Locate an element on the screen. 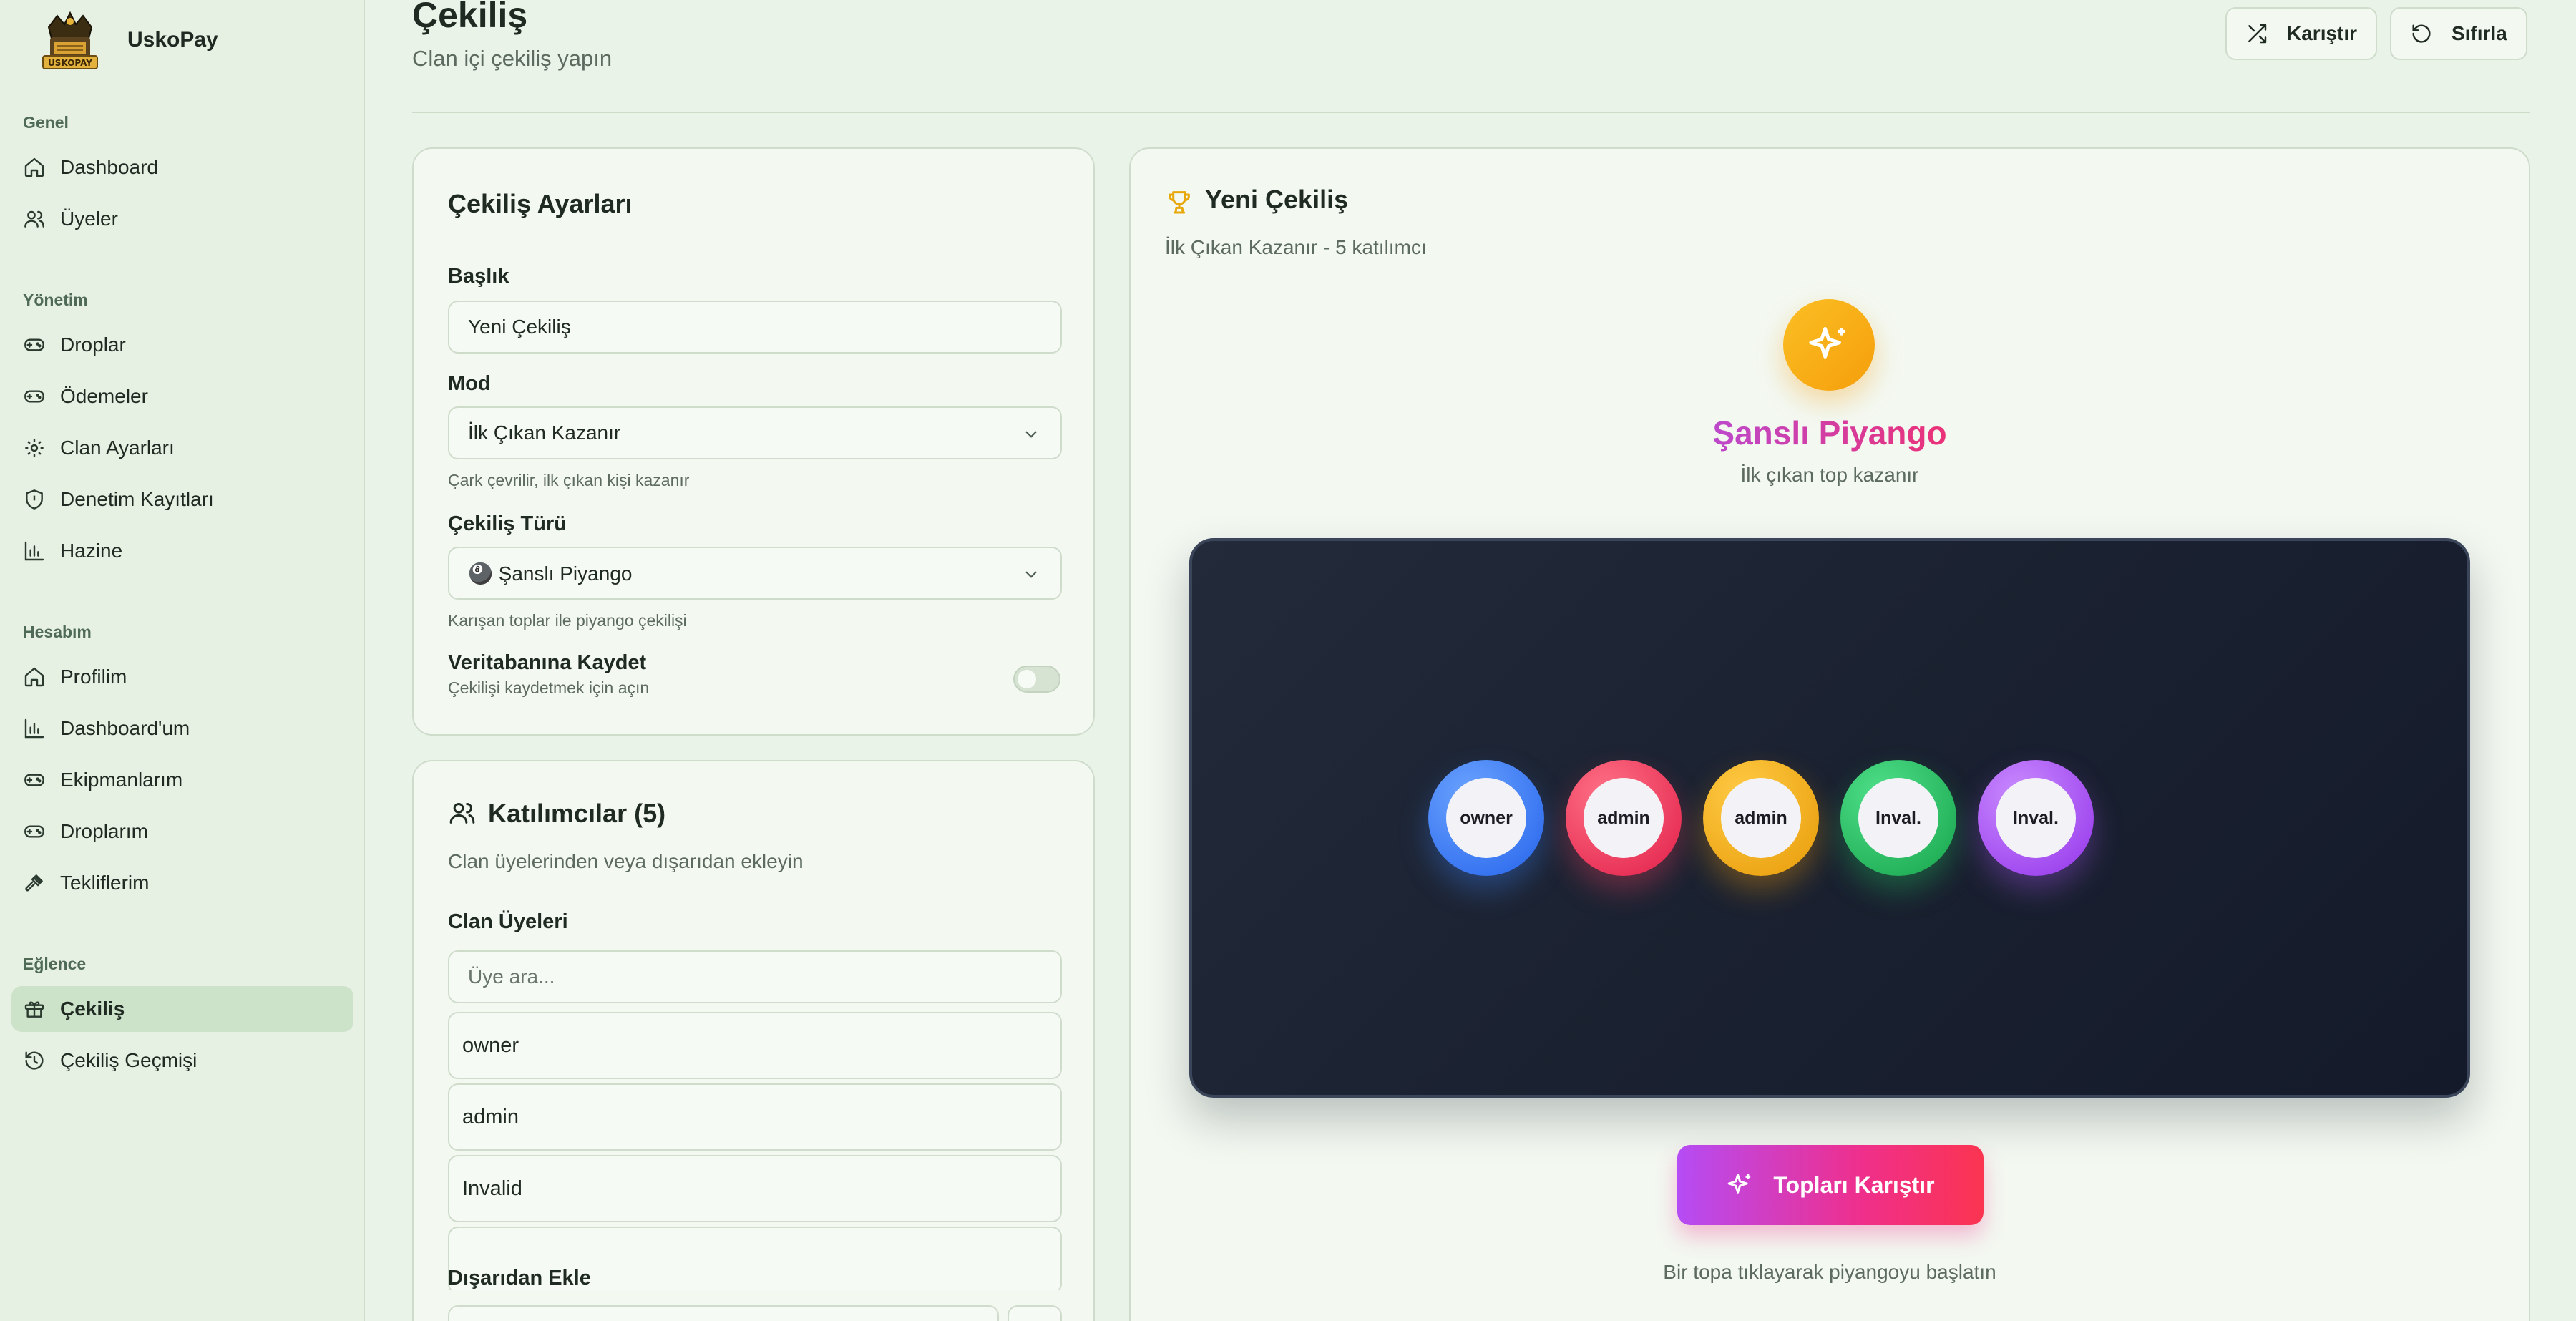 The image size is (2576, 1321). external-add-button is located at coordinates (1035, 1313).